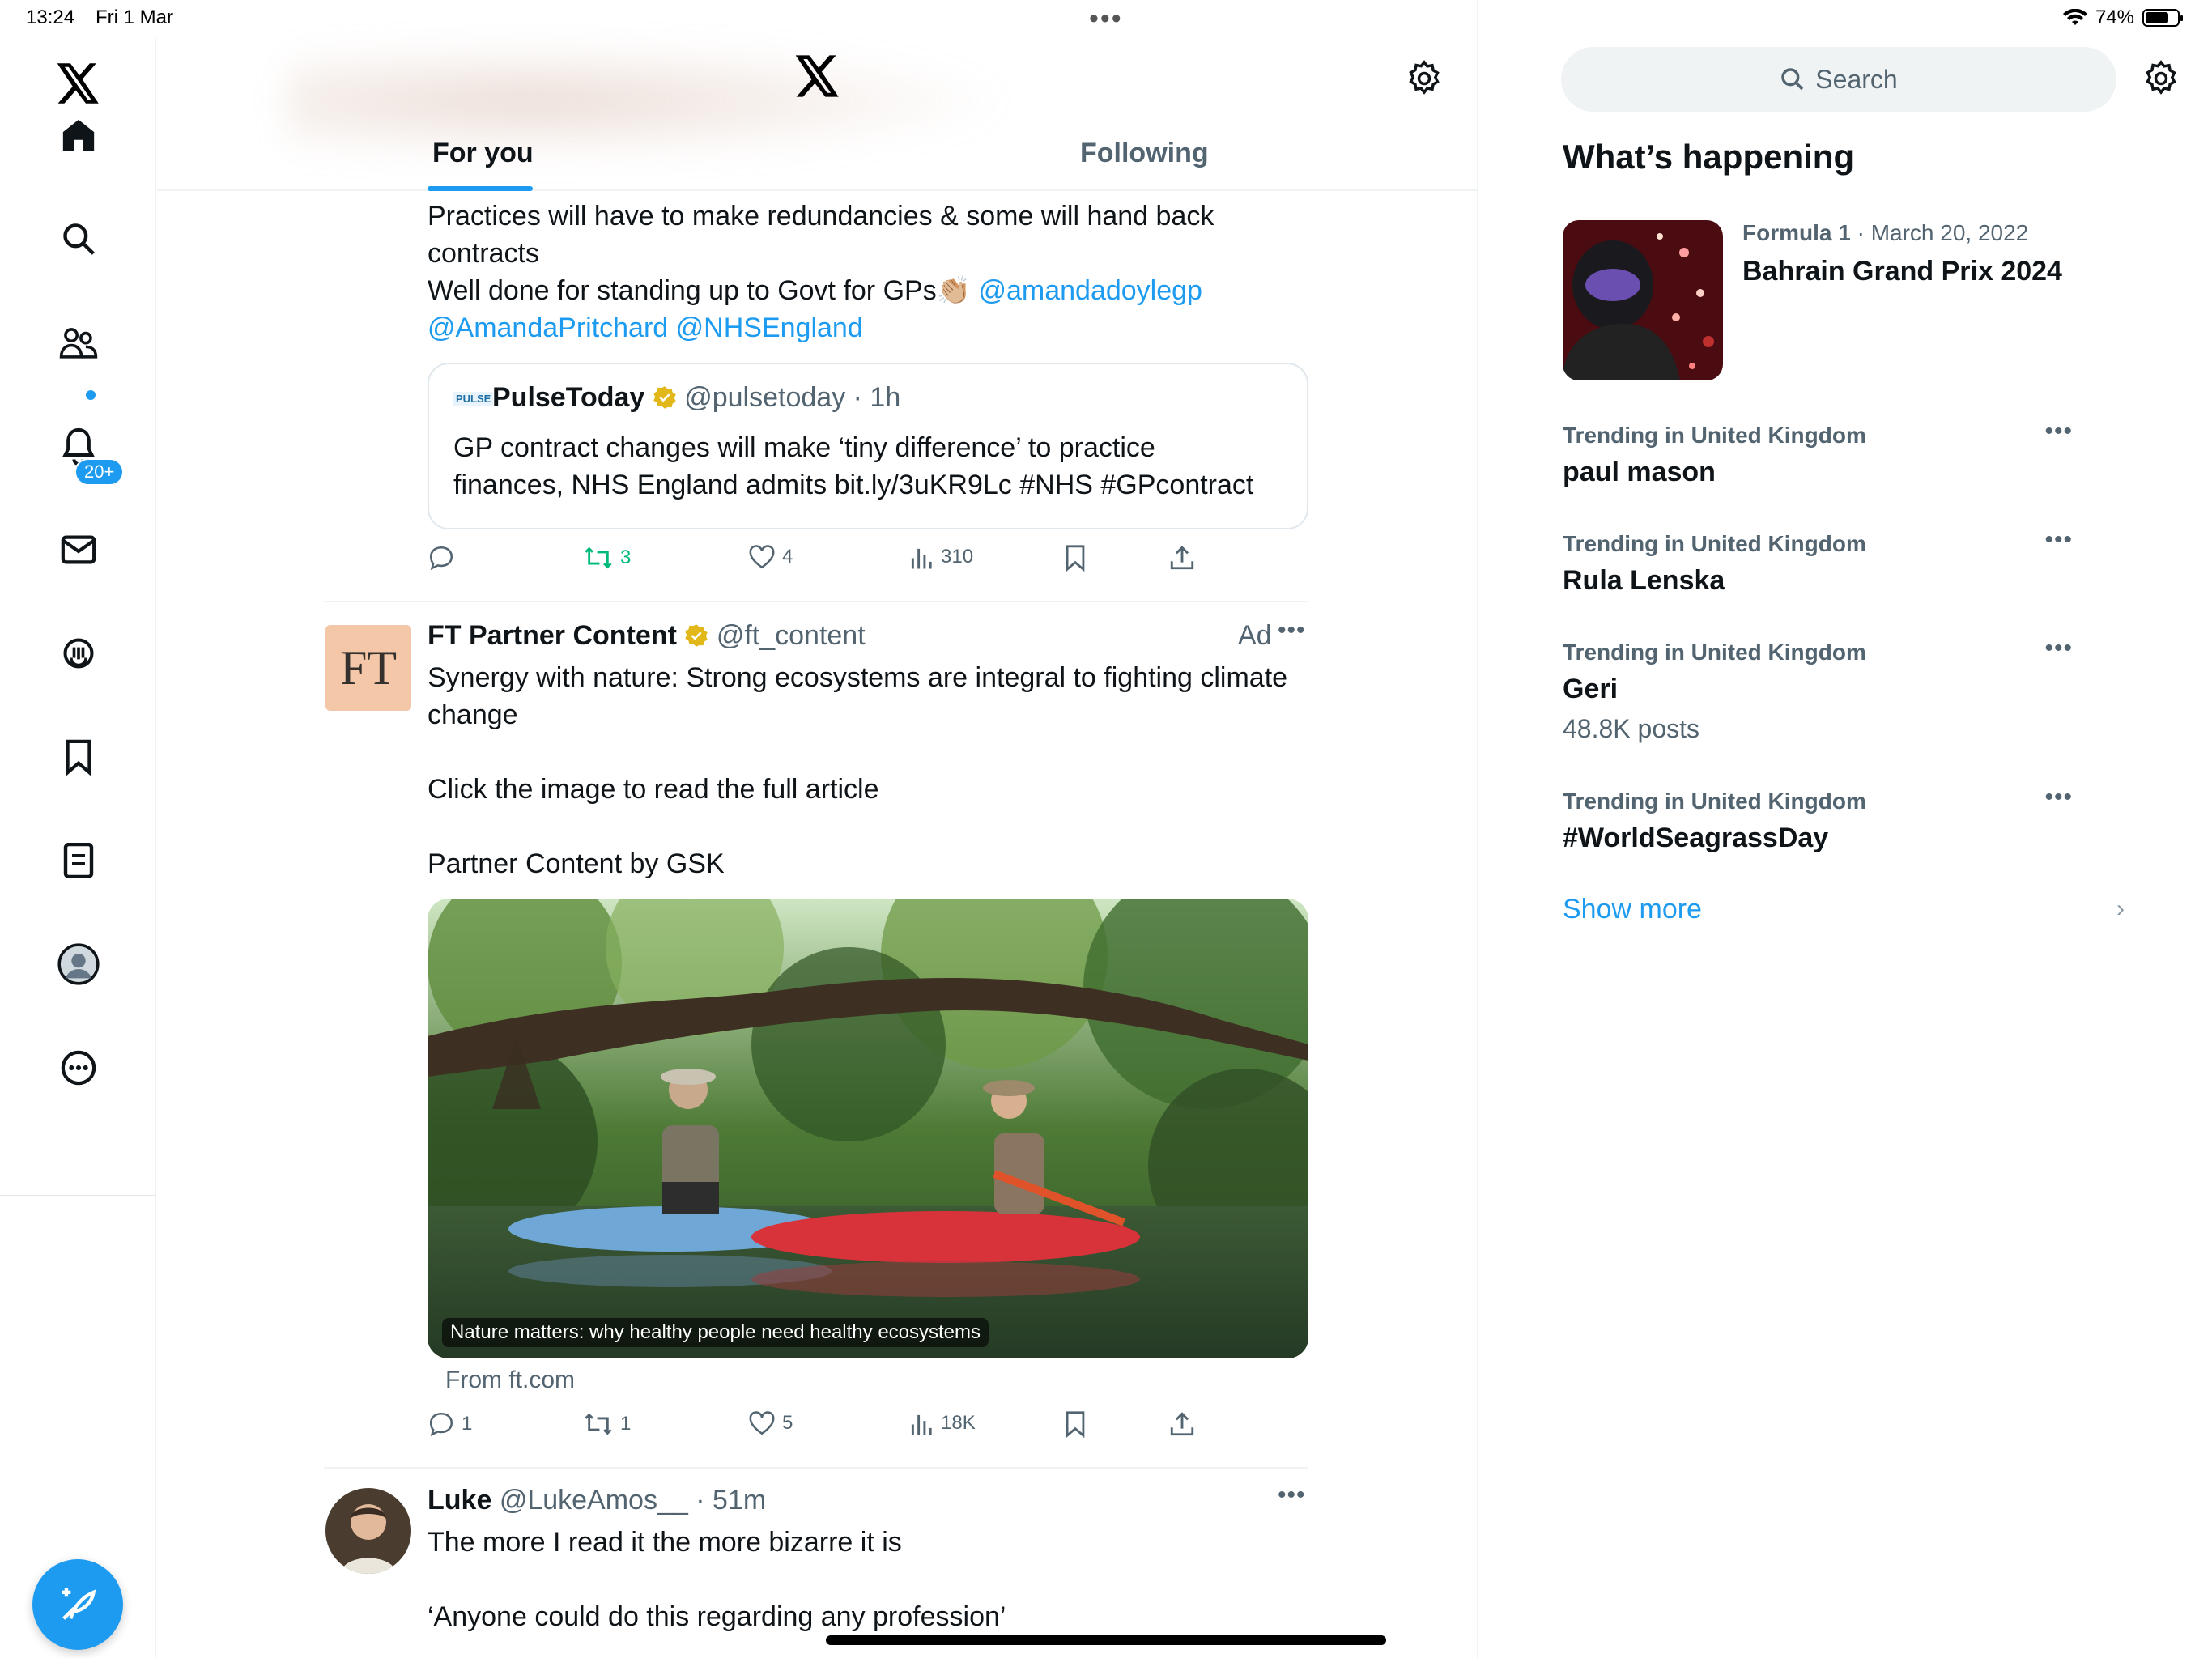  What do you see at coordinates (2161, 80) in the screenshot?
I see `explore-settings-icon` at bounding box center [2161, 80].